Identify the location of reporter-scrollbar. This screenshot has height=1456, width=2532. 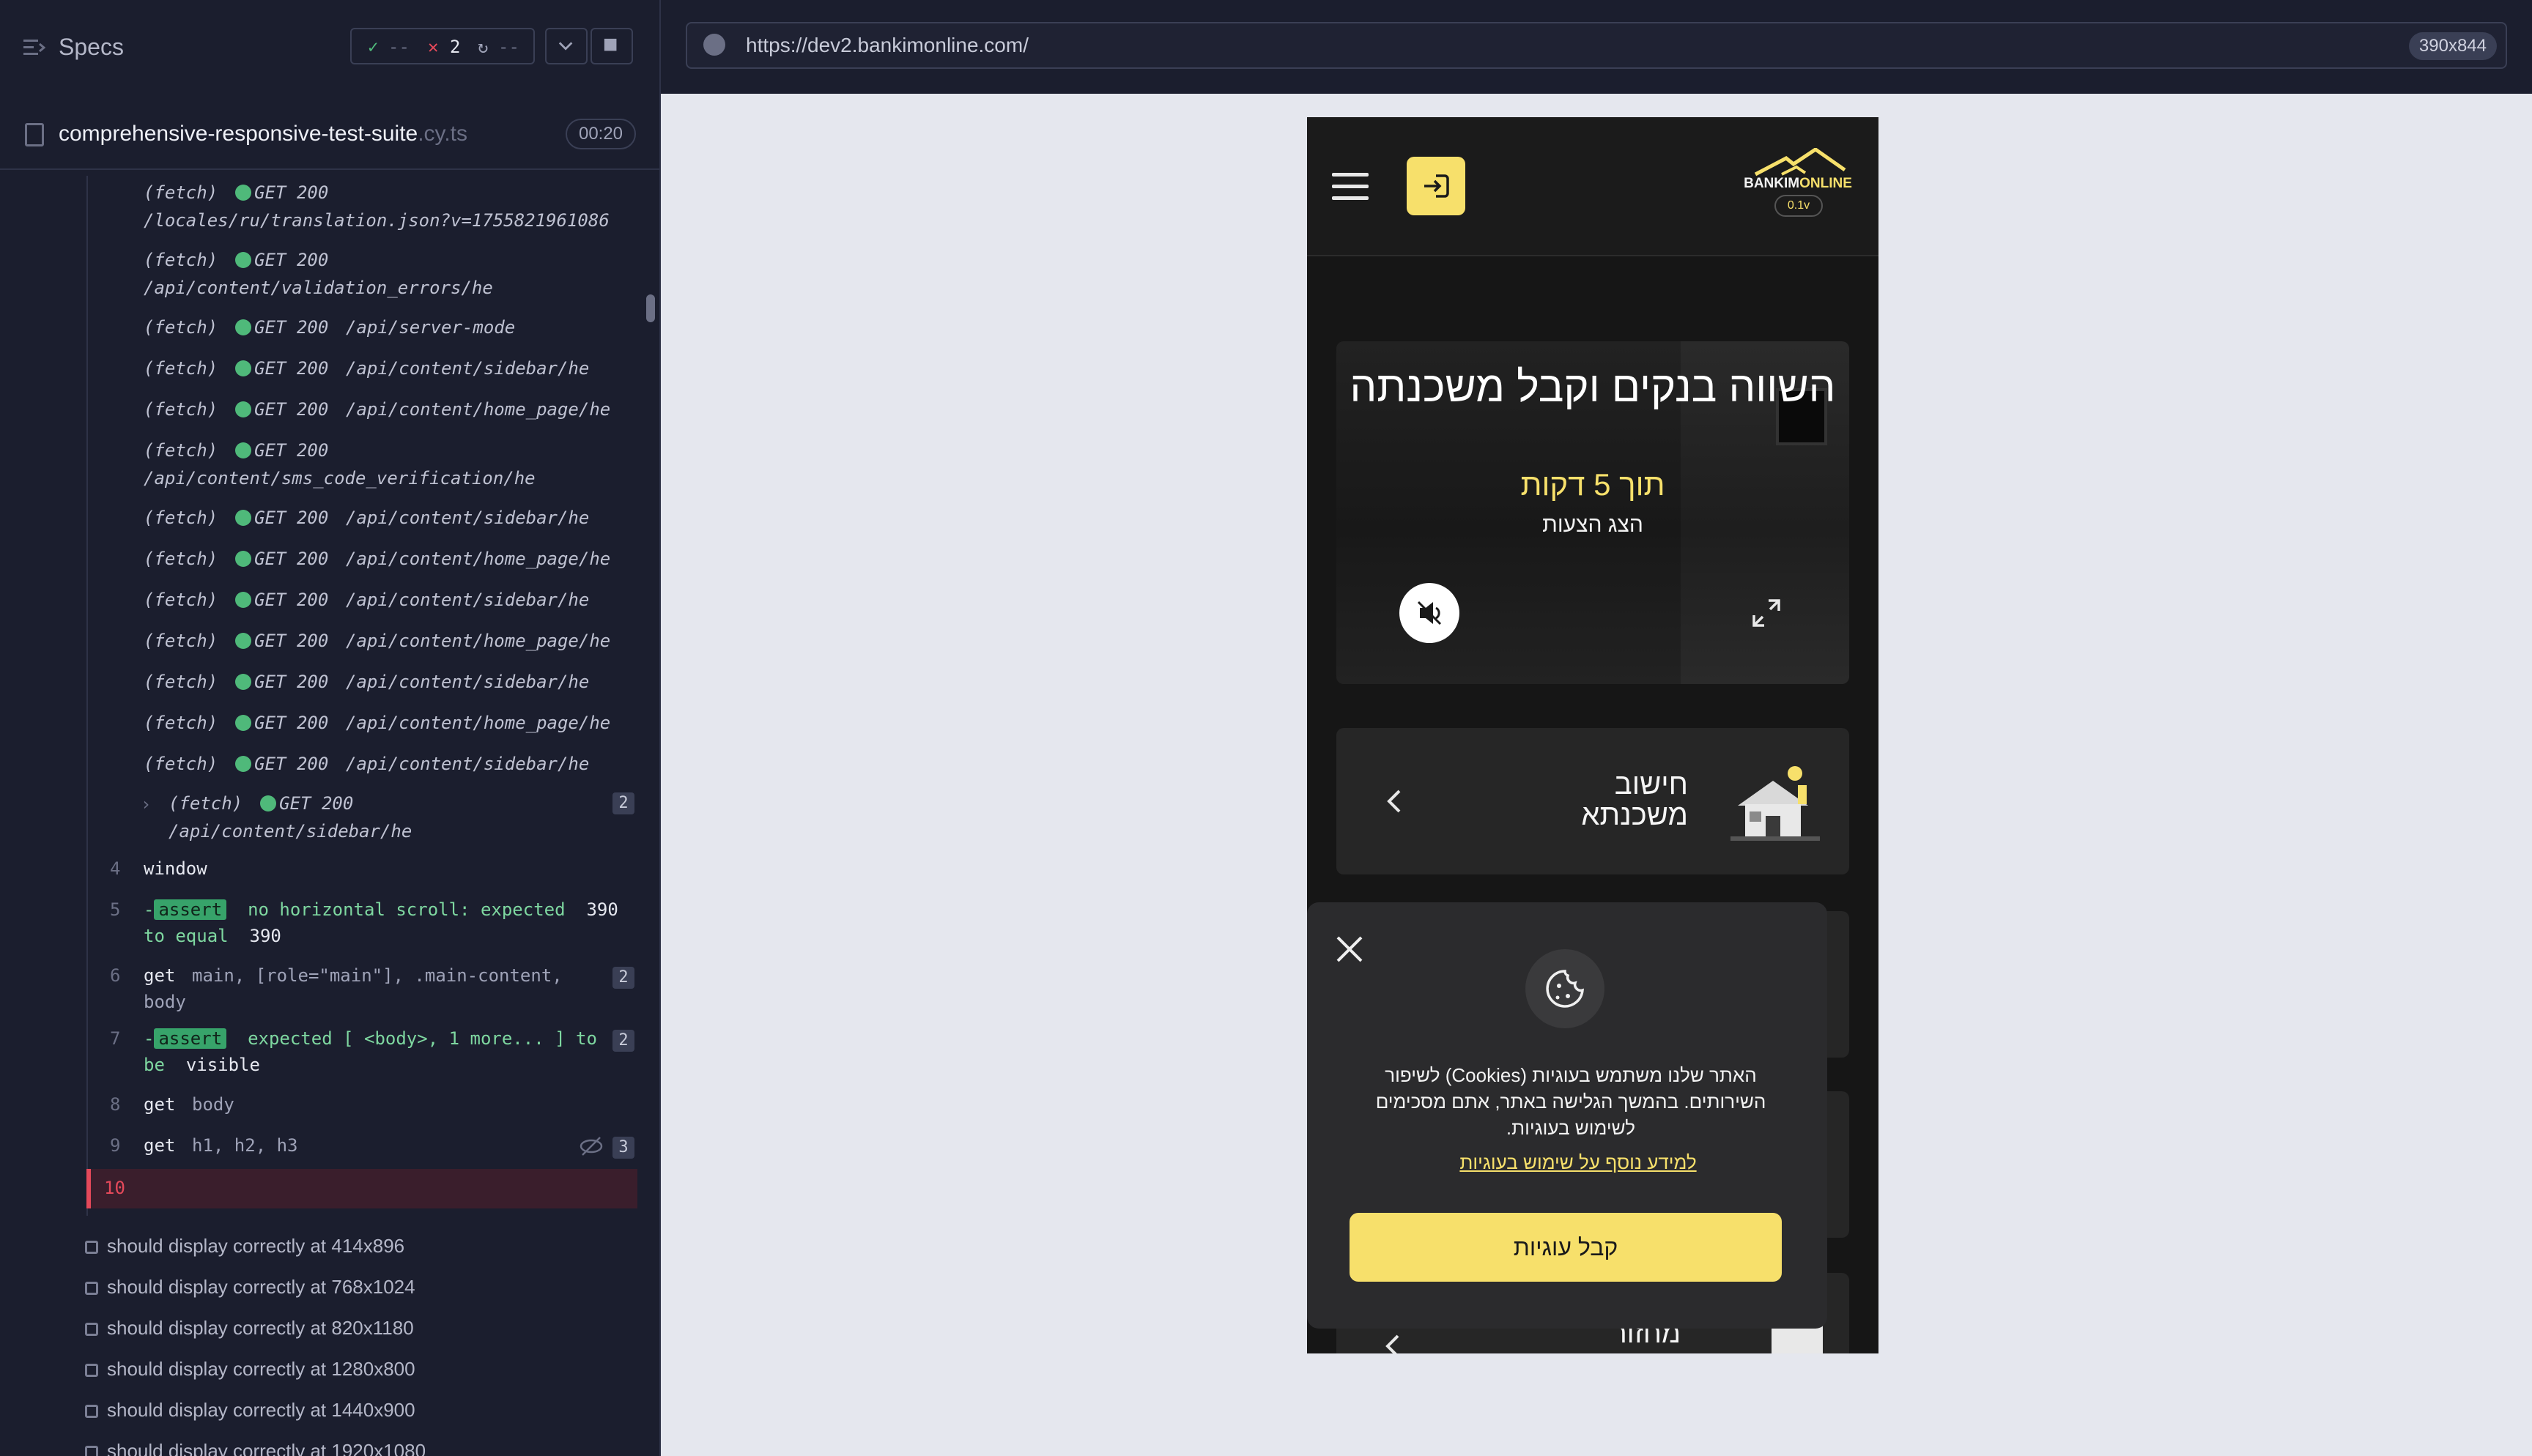
(650, 308).